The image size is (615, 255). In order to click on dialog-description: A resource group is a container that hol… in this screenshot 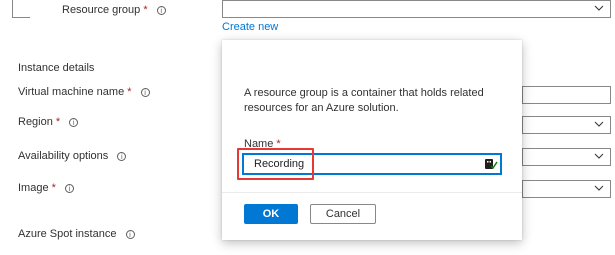, I will do `click(364, 100)`.